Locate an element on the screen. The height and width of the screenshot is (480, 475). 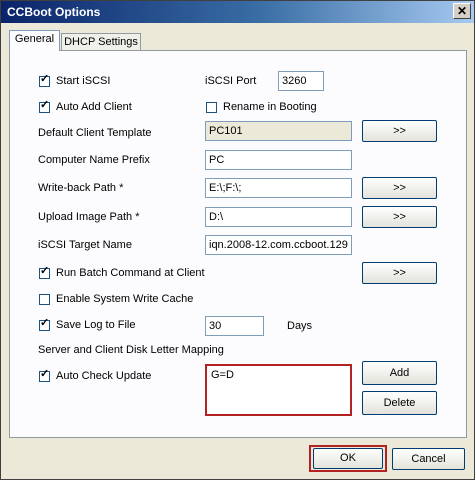
default-client-template-browse-button: >> is located at coordinates (399, 131).